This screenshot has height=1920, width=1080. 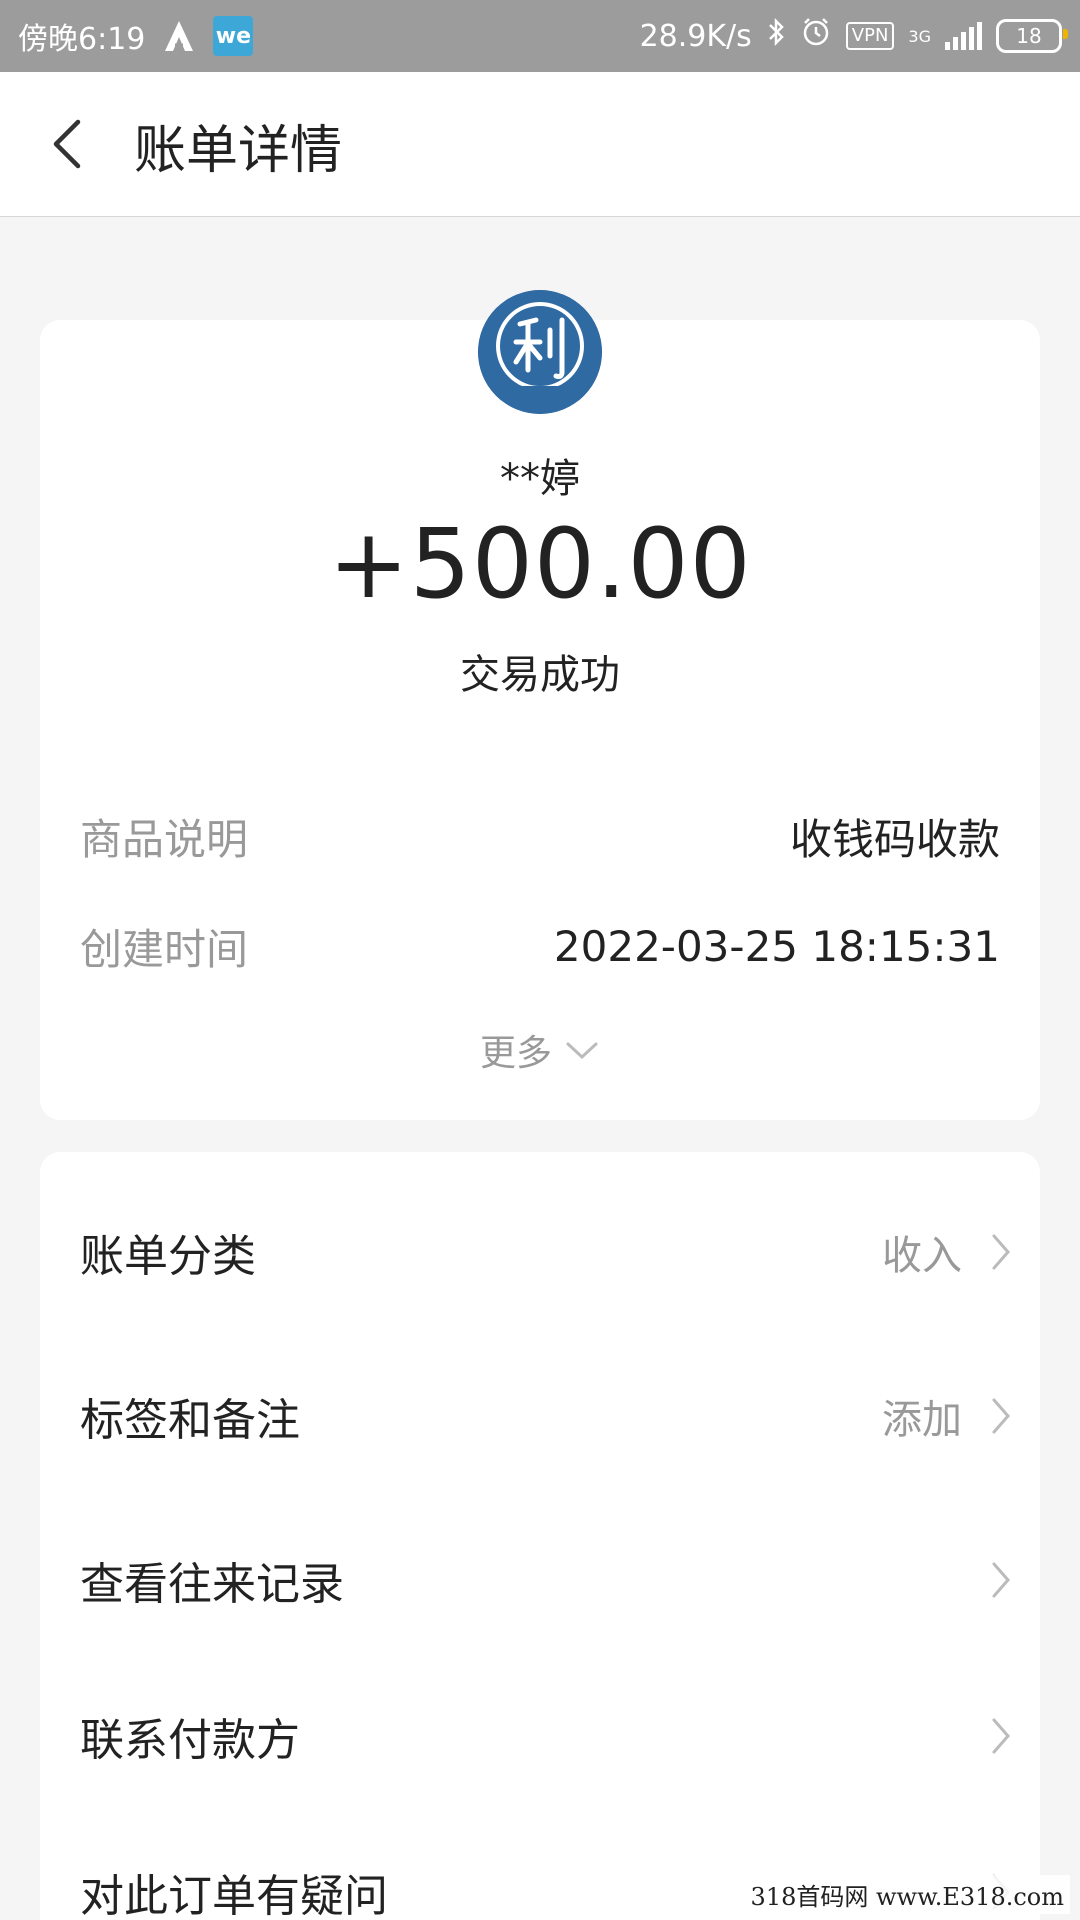 What do you see at coordinates (179, 36) in the screenshot?
I see `auto-navi-icon` at bounding box center [179, 36].